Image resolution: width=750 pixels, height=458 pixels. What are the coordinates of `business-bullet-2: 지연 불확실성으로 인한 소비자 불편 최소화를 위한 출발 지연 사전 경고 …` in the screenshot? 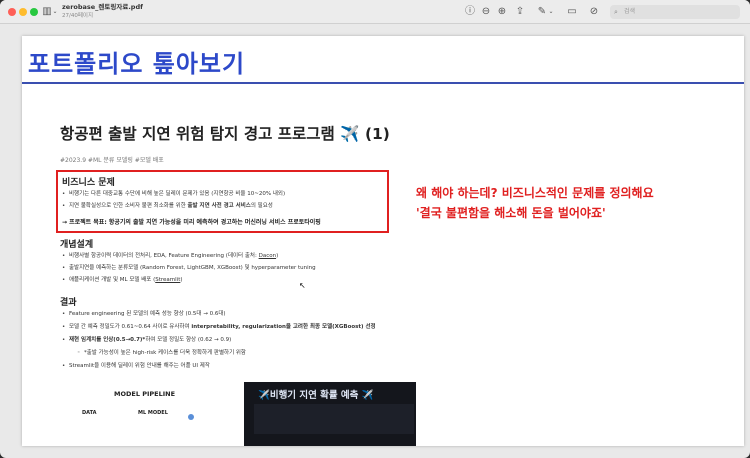 It's located at (167, 206).